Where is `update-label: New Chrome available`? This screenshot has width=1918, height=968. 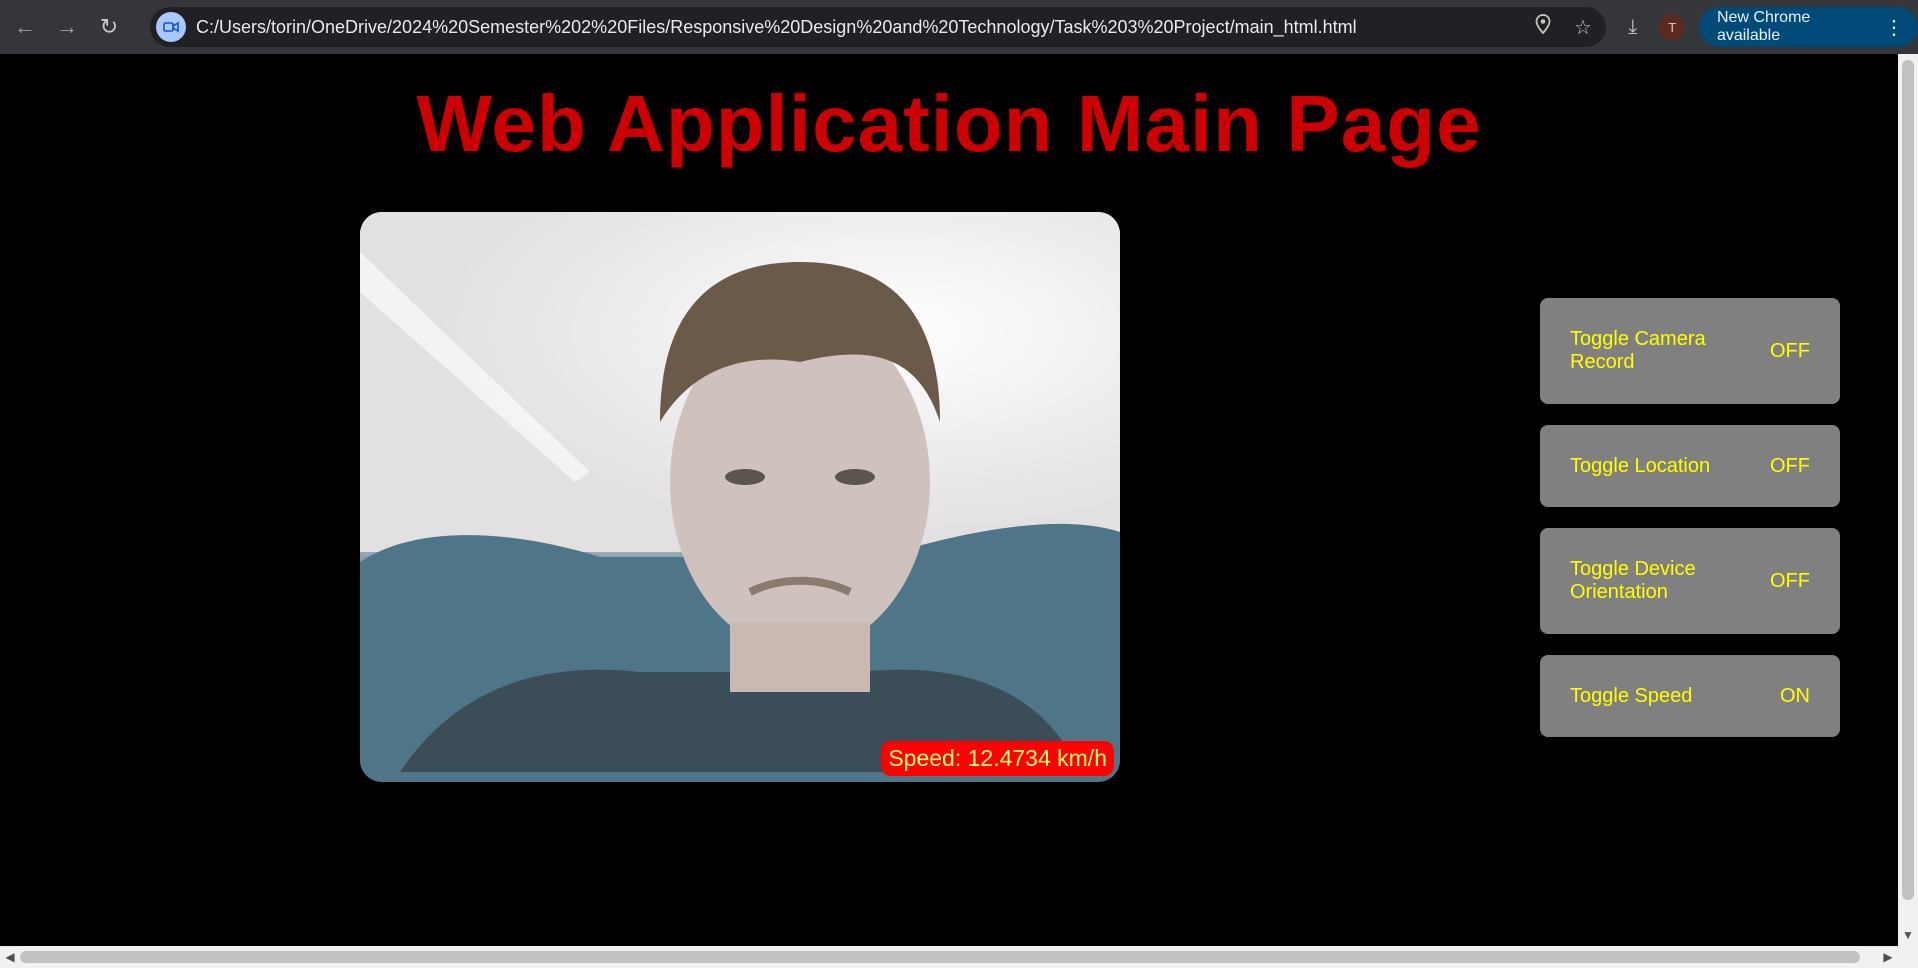 update-label: New Chrome available is located at coordinates (1763, 26).